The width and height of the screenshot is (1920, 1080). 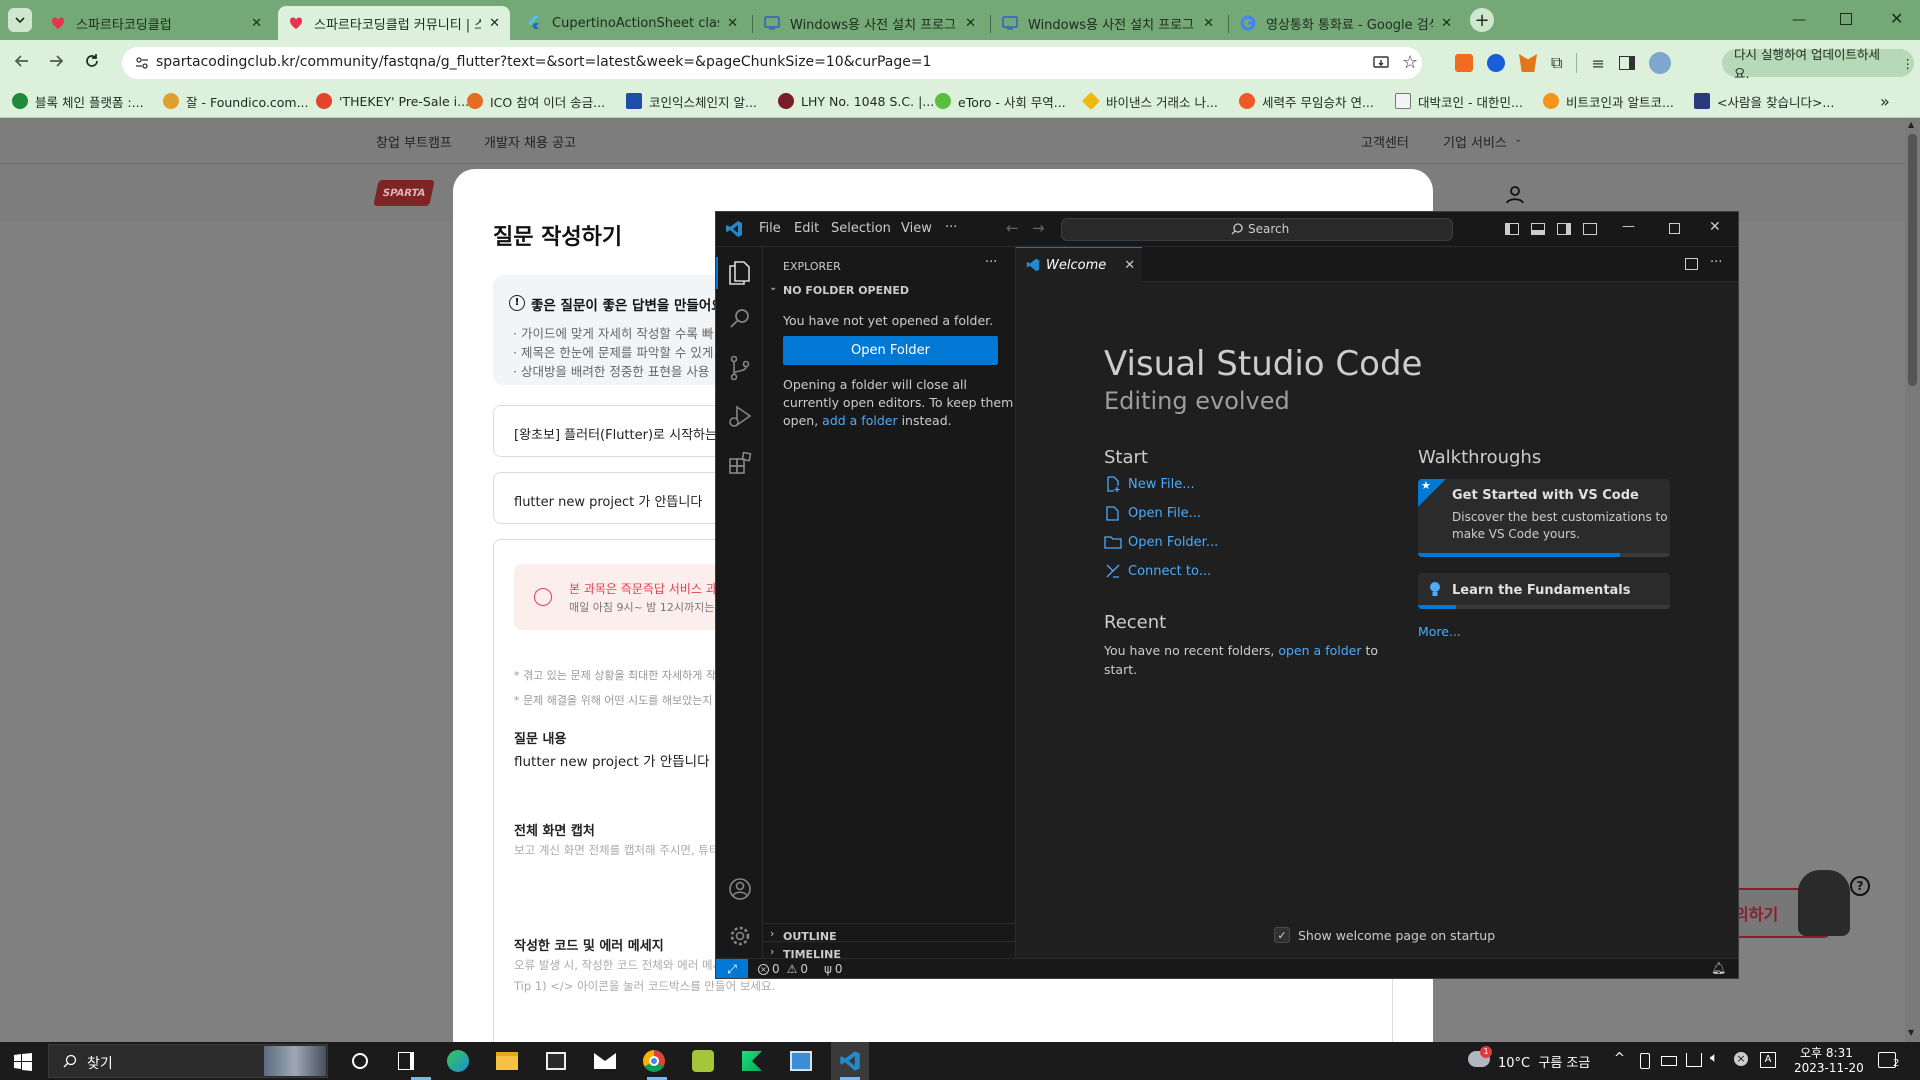 What do you see at coordinates (23, 1064) in the screenshot?
I see `windows-start-icon` at bounding box center [23, 1064].